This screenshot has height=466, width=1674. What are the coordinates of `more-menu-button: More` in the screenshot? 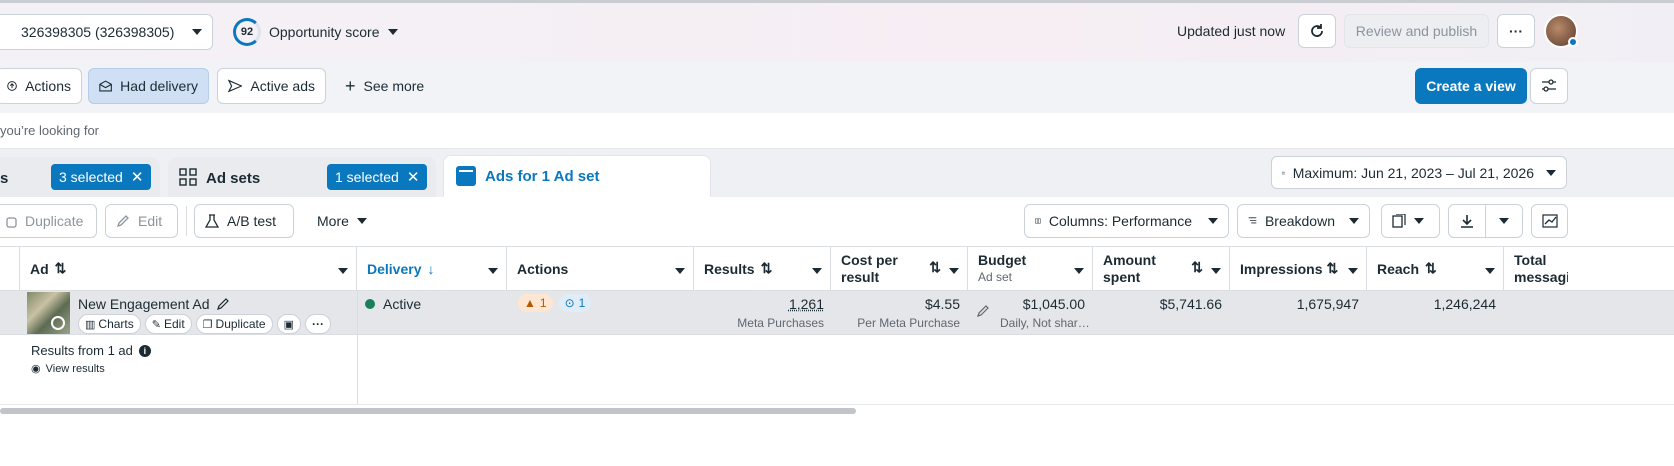 It's located at (342, 221).